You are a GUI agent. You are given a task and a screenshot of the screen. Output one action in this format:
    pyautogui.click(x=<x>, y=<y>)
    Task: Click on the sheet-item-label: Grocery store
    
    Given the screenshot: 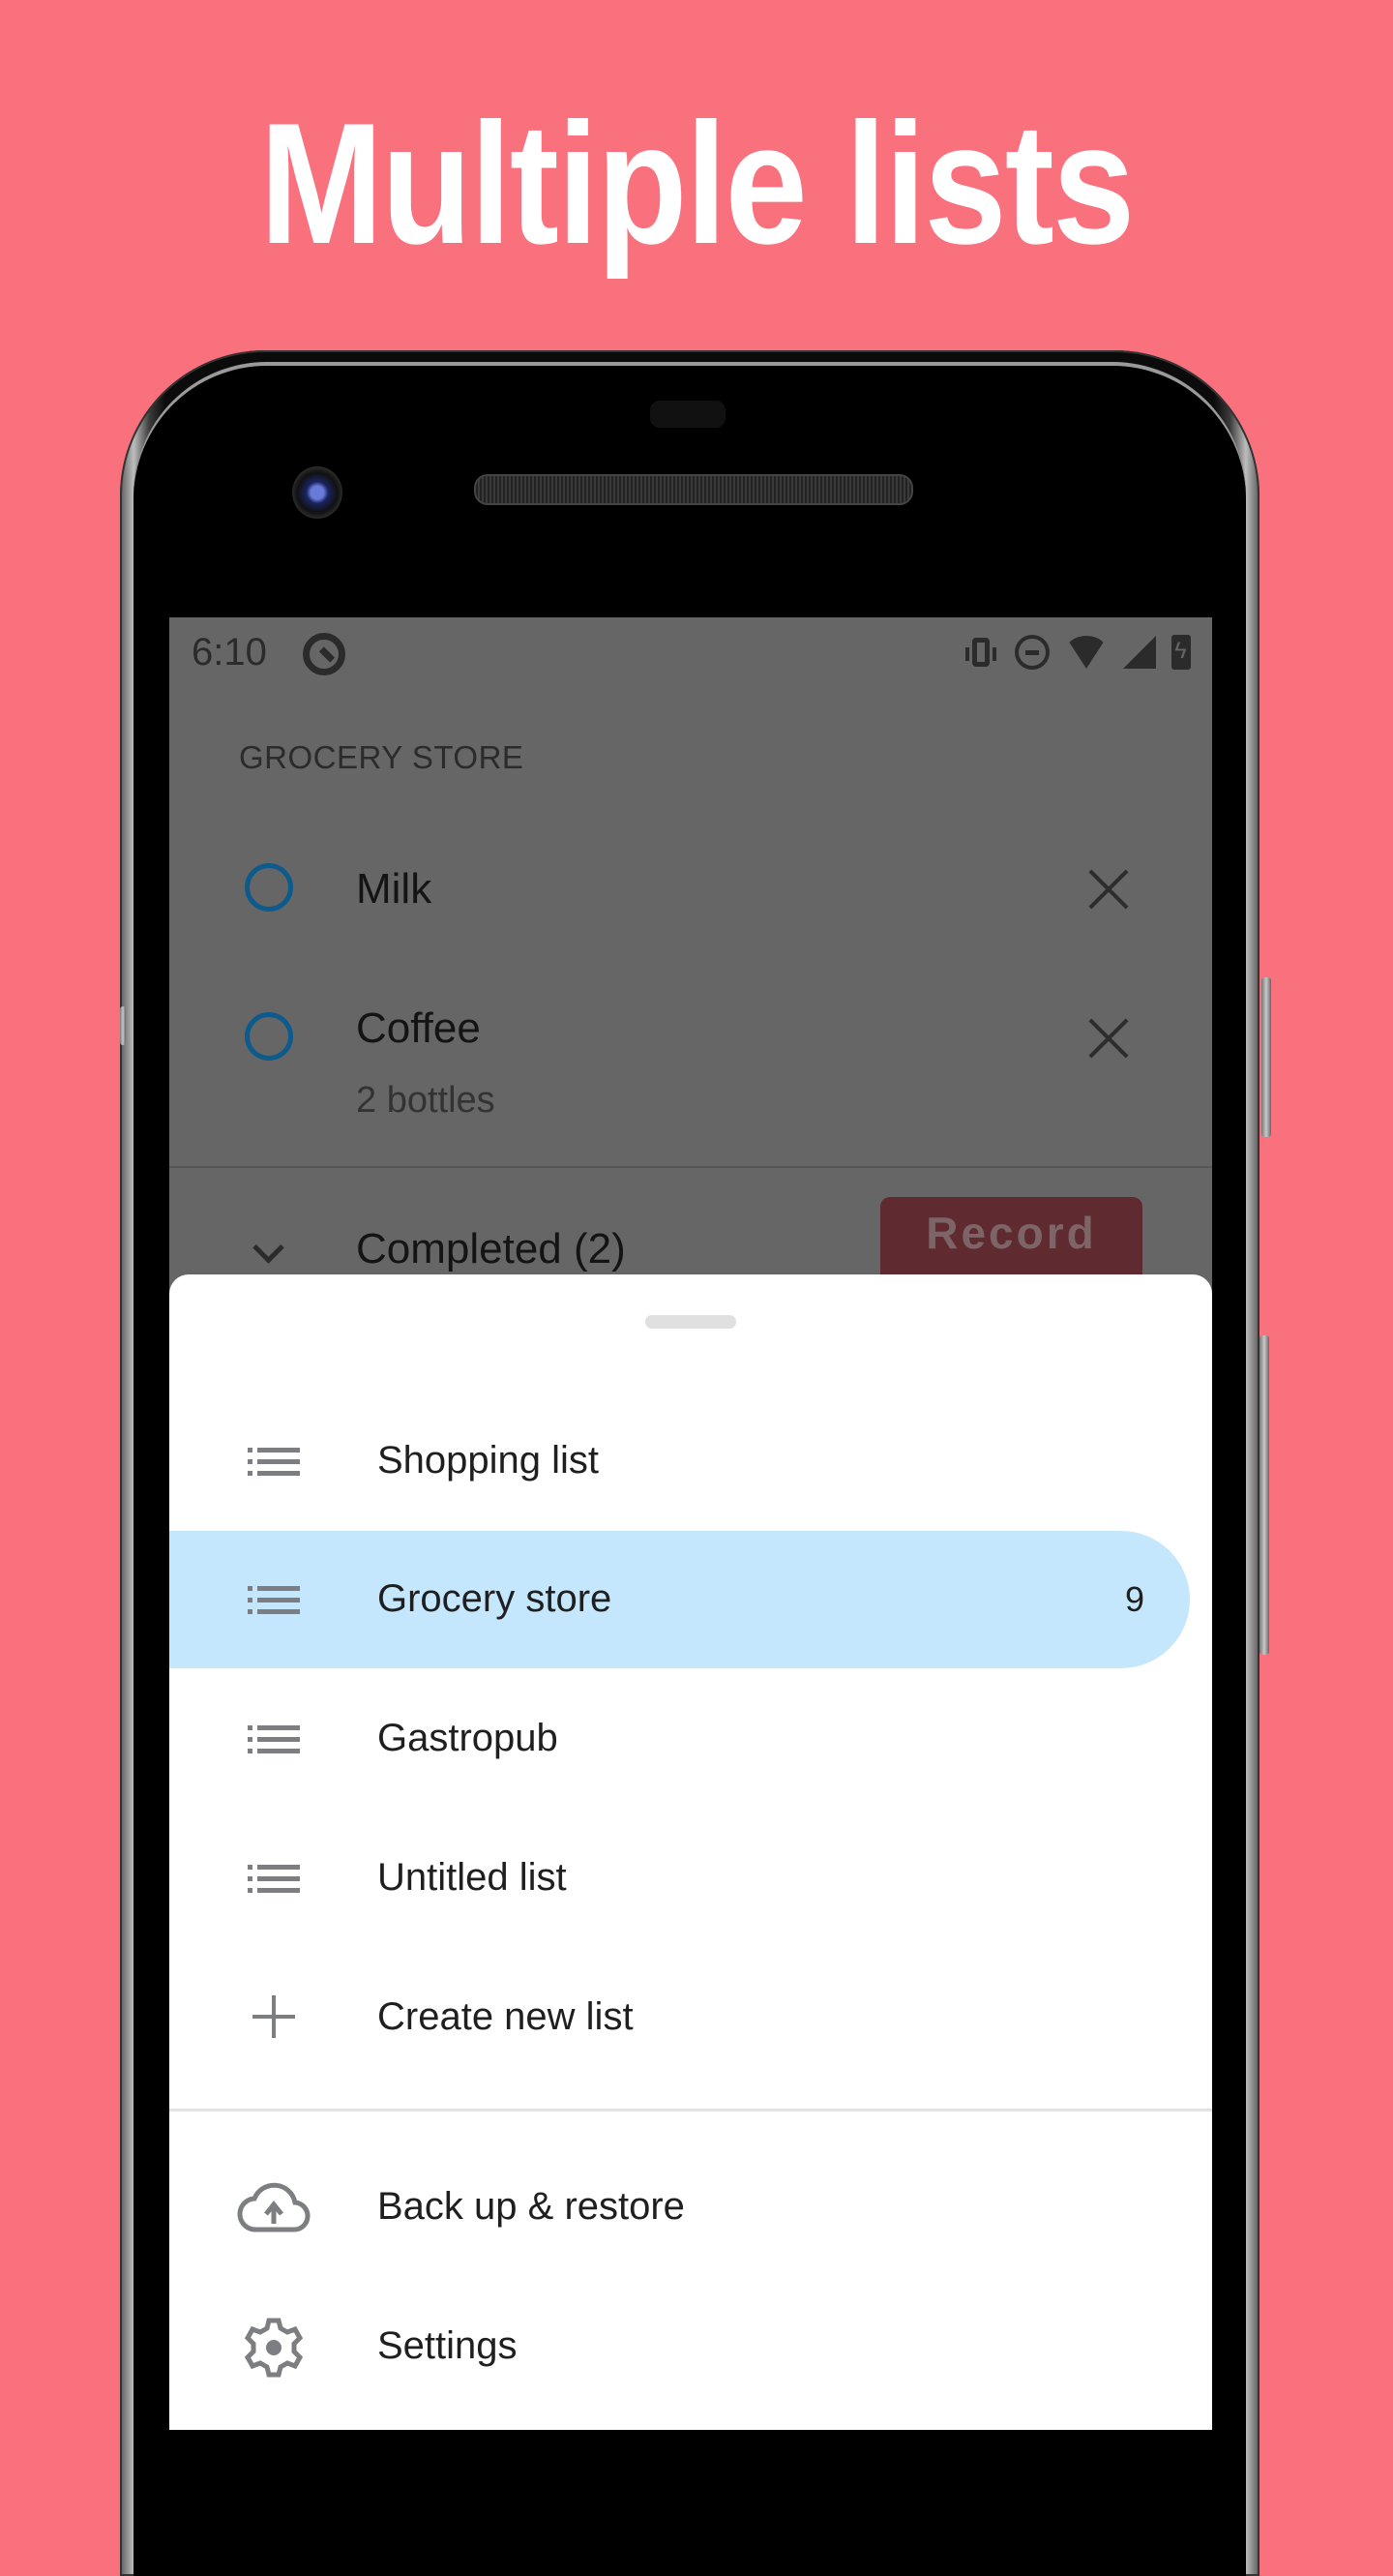 What is the action you would take?
    pyautogui.click(x=494, y=1598)
    